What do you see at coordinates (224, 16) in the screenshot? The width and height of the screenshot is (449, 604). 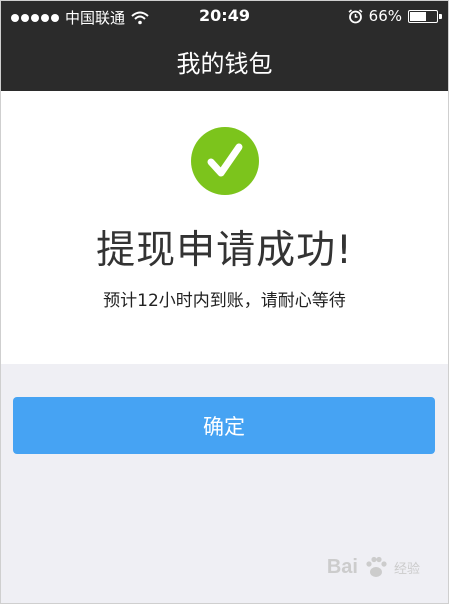 I see `status-bar: 中国联通 20:49 66%` at bounding box center [224, 16].